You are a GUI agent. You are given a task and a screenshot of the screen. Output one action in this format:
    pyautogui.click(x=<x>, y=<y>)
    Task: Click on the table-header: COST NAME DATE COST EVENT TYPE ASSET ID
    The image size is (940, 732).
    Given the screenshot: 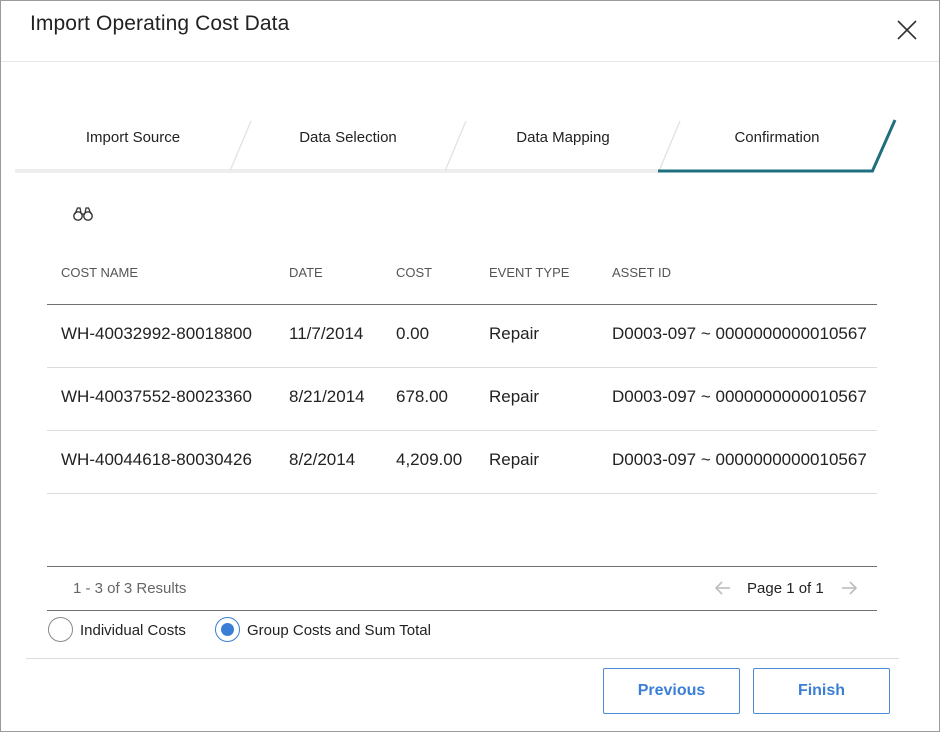 What is the action you would take?
    pyautogui.click(x=462, y=278)
    